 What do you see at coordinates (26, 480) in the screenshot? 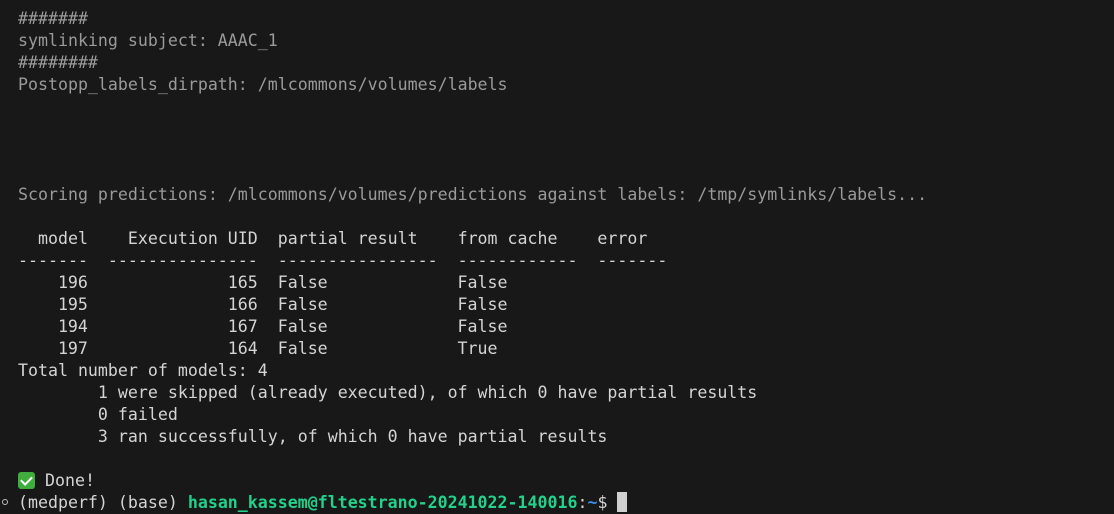
I see `check-icon` at bounding box center [26, 480].